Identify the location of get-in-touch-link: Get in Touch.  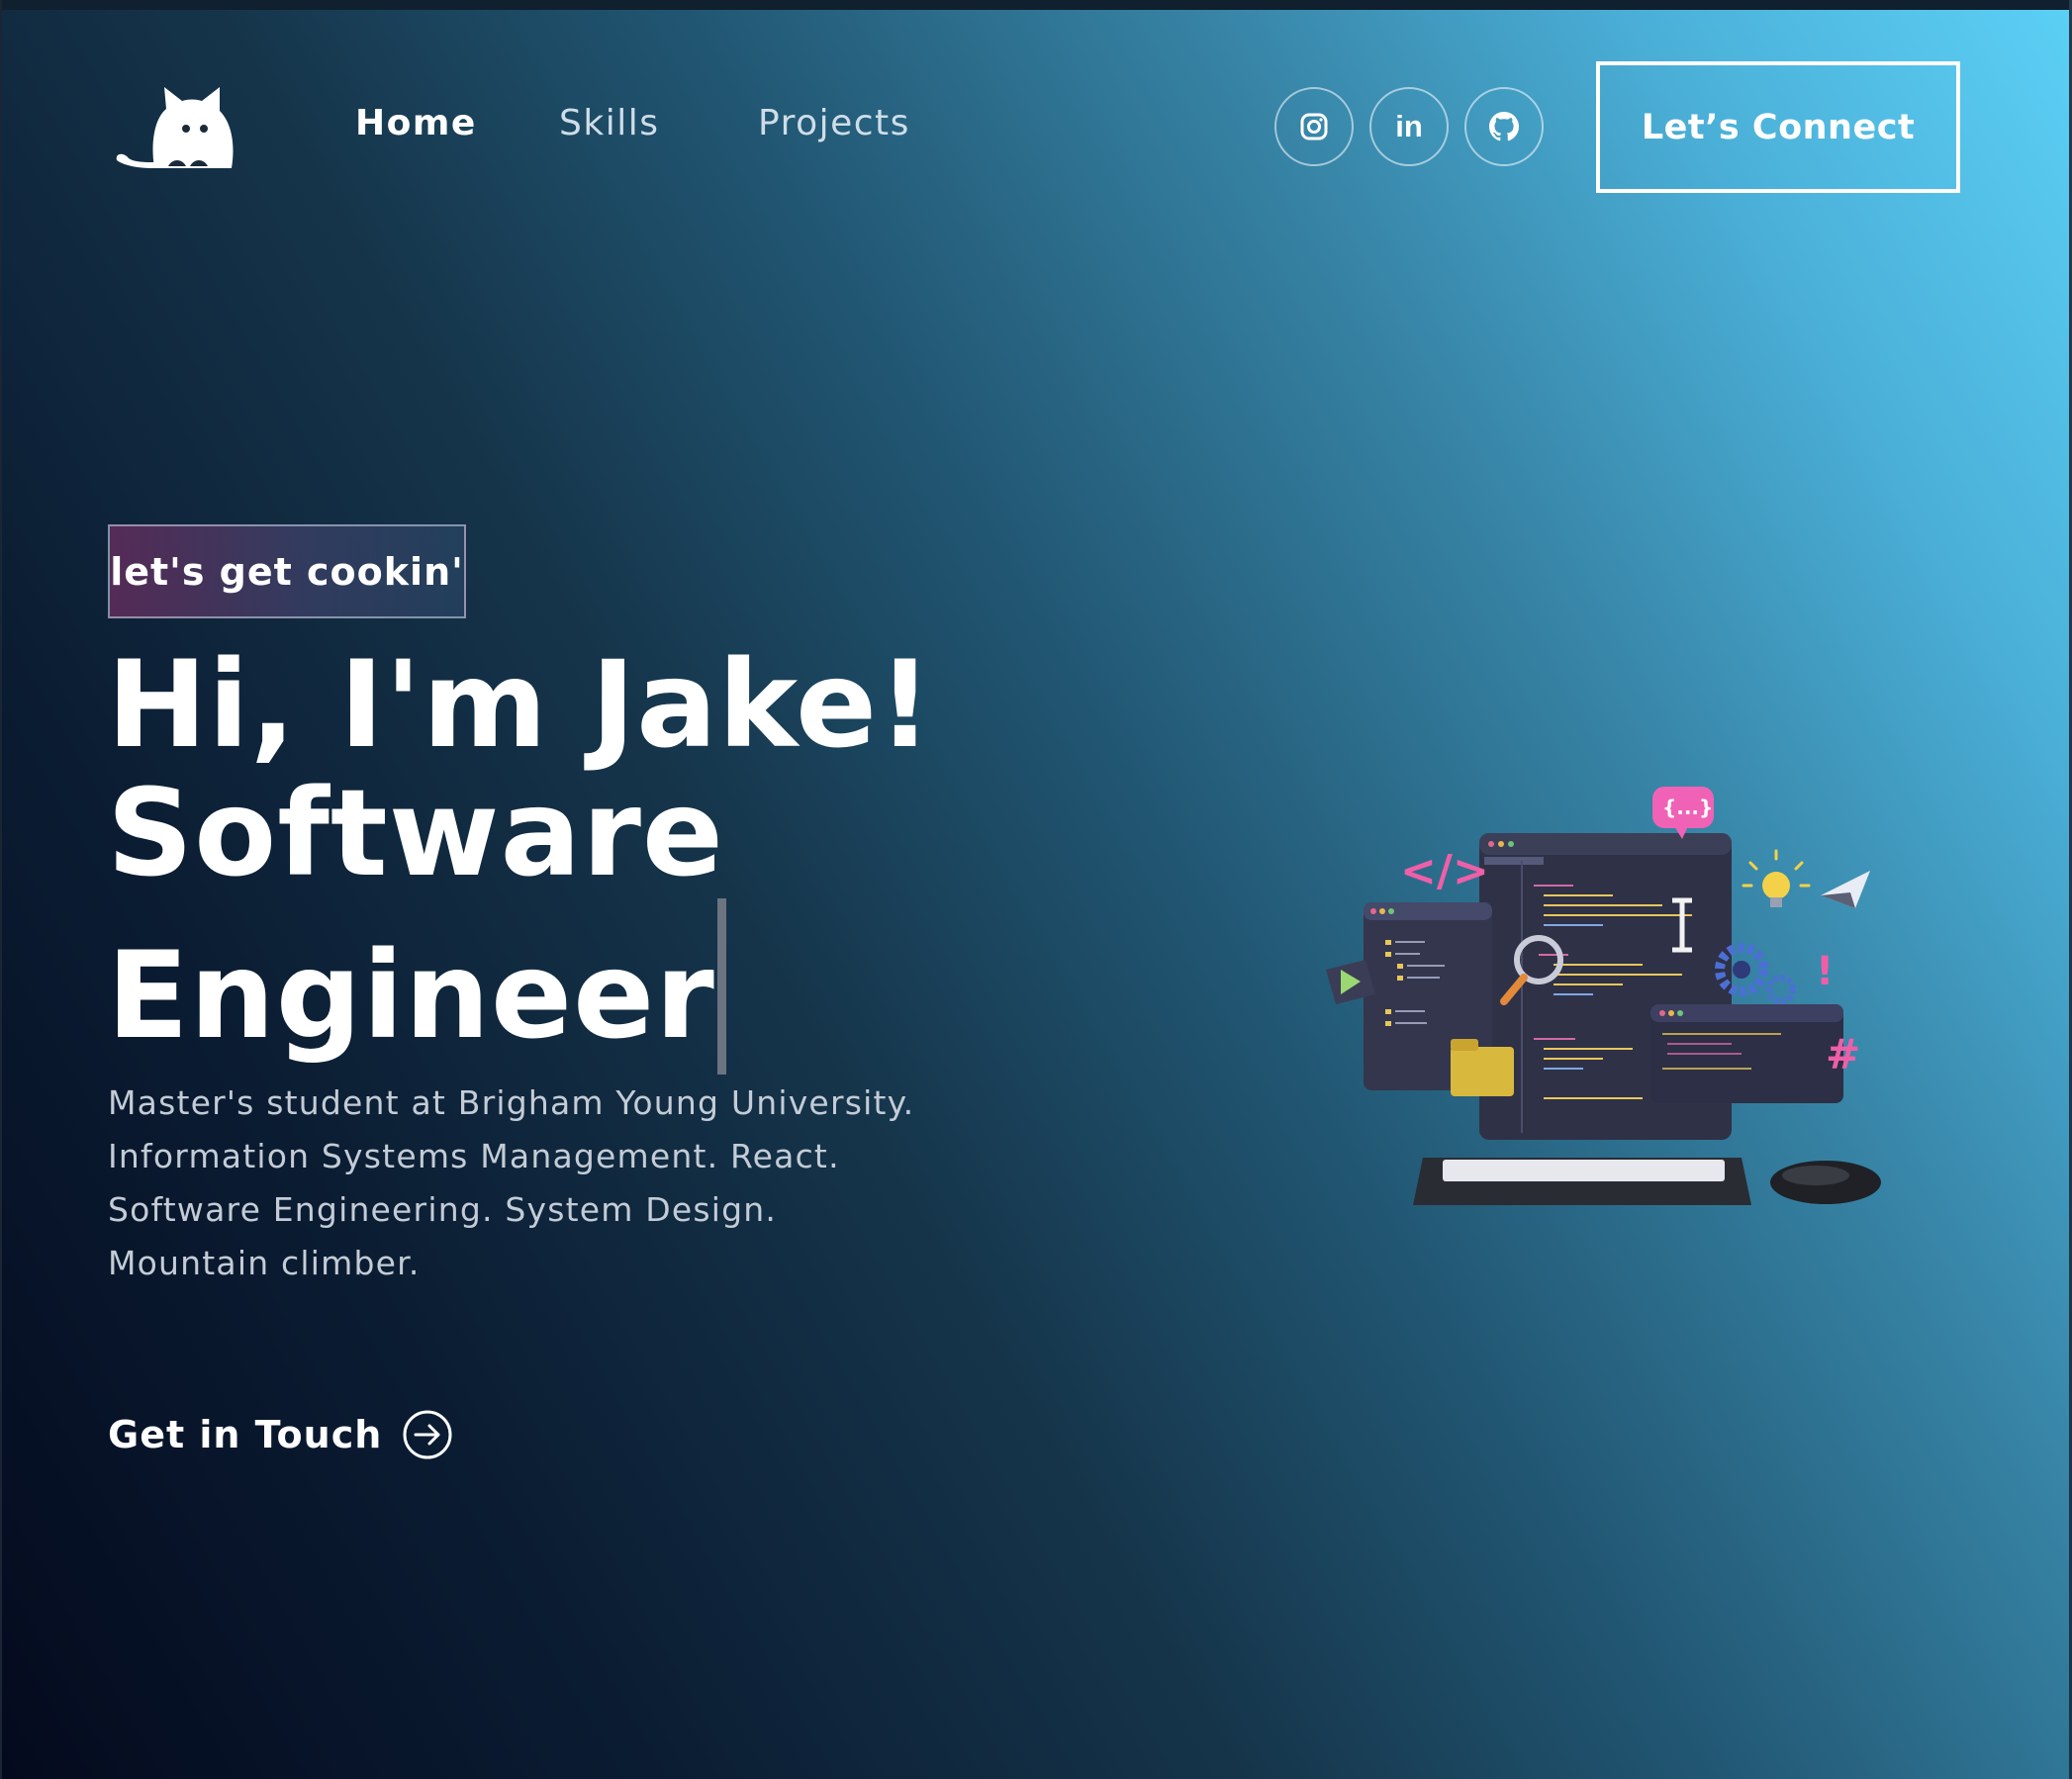
(280, 1435).